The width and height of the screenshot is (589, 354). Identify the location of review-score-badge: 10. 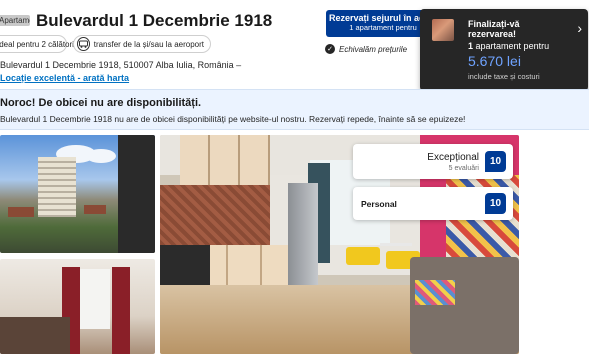
(495, 161).